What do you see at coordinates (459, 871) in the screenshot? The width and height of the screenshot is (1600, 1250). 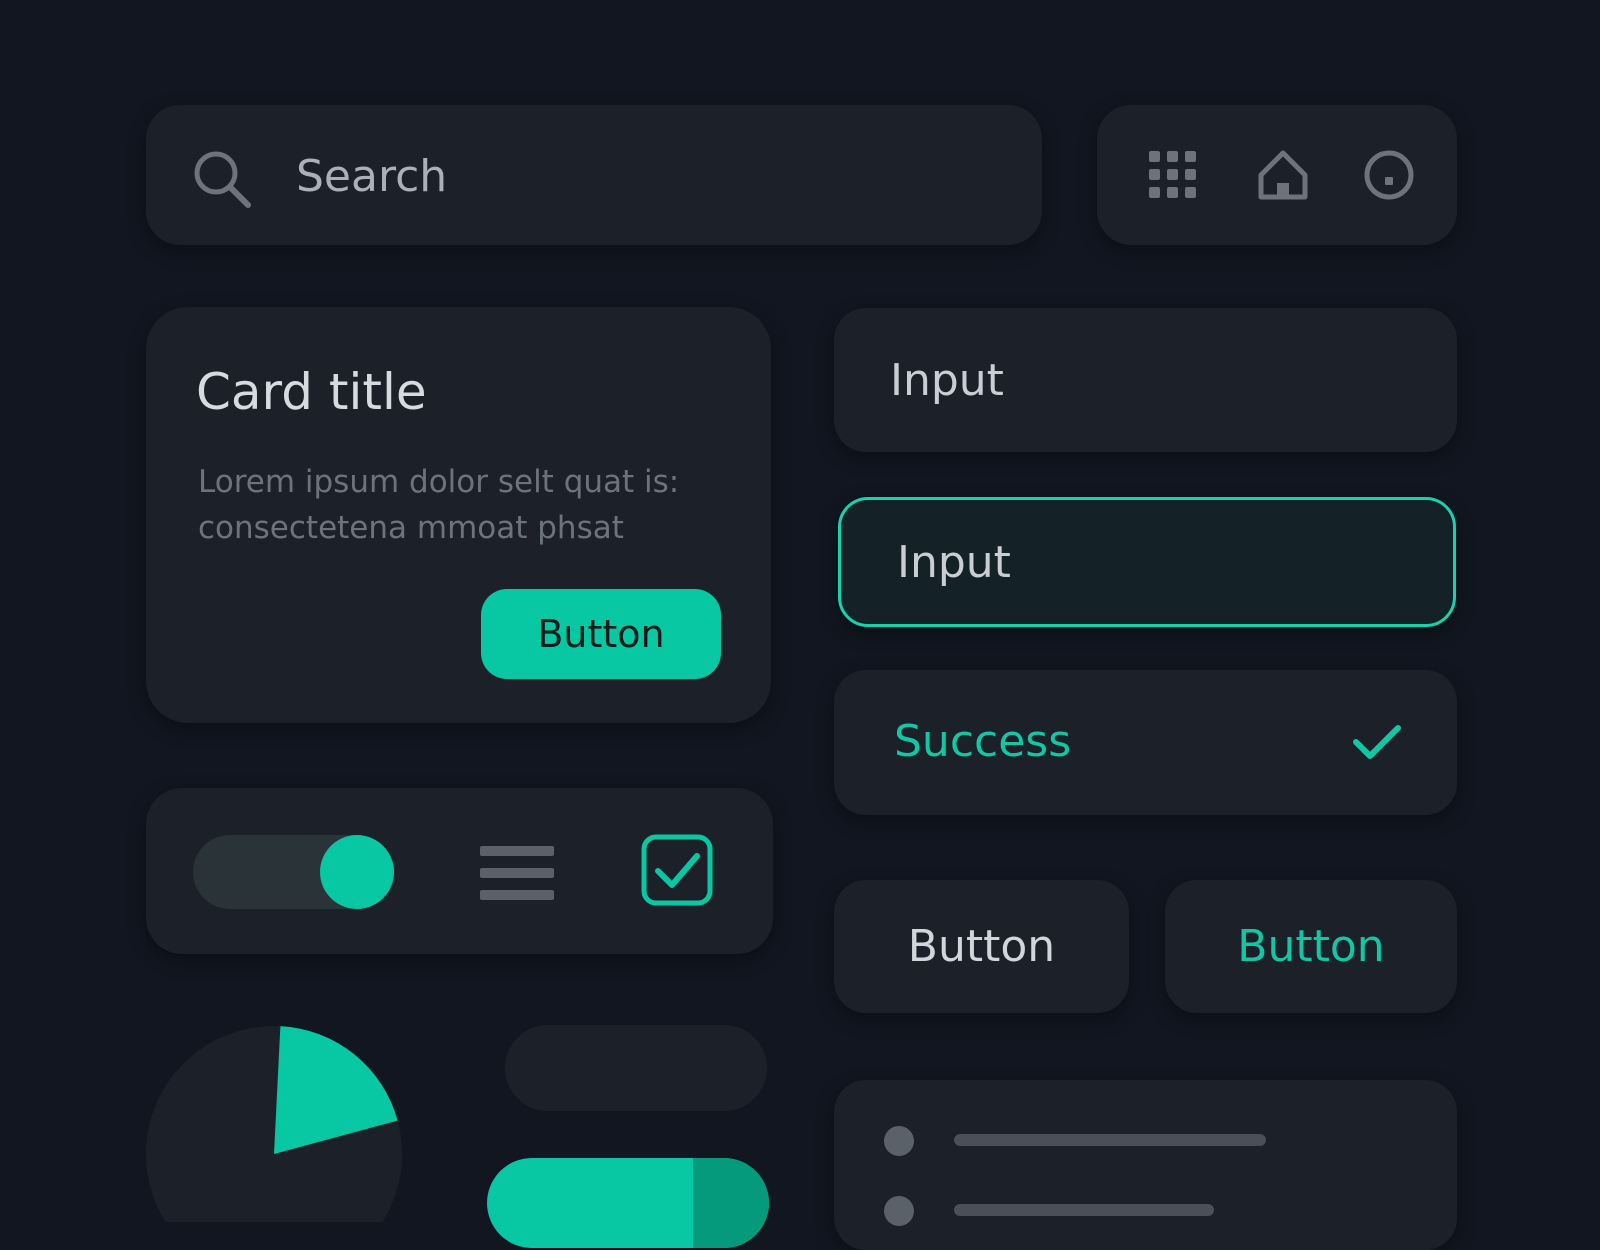 I see `controls-panel` at bounding box center [459, 871].